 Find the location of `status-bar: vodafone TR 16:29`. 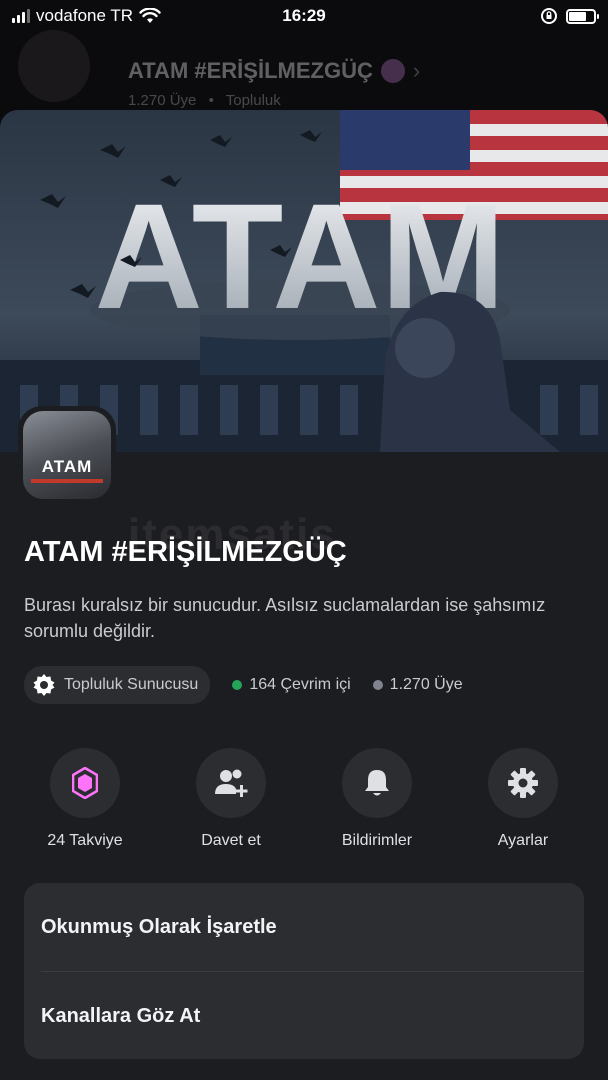

status-bar: vodafone TR 16:29 is located at coordinates (304, 16).